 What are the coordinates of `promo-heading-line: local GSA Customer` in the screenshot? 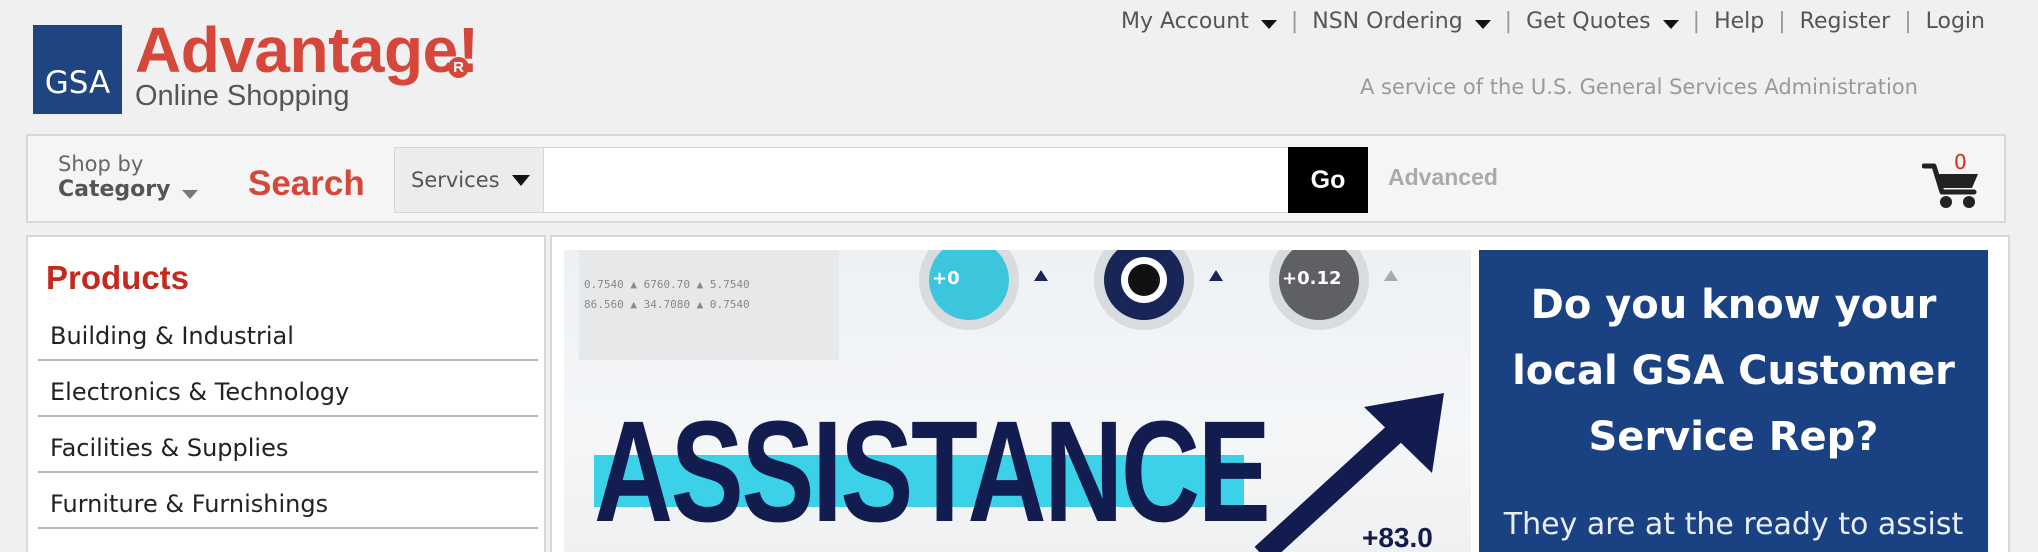 It's located at (1733, 371).